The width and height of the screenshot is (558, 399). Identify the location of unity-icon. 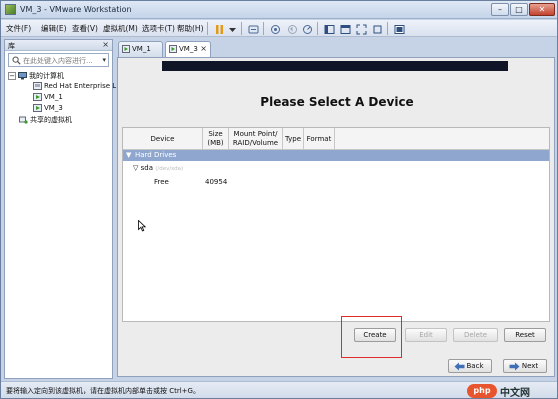
(376, 28).